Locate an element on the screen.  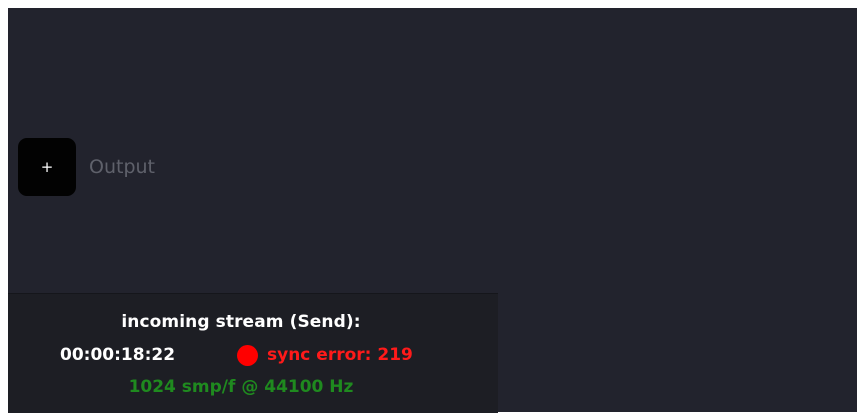
output-label: Output is located at coordinates (122, 167).